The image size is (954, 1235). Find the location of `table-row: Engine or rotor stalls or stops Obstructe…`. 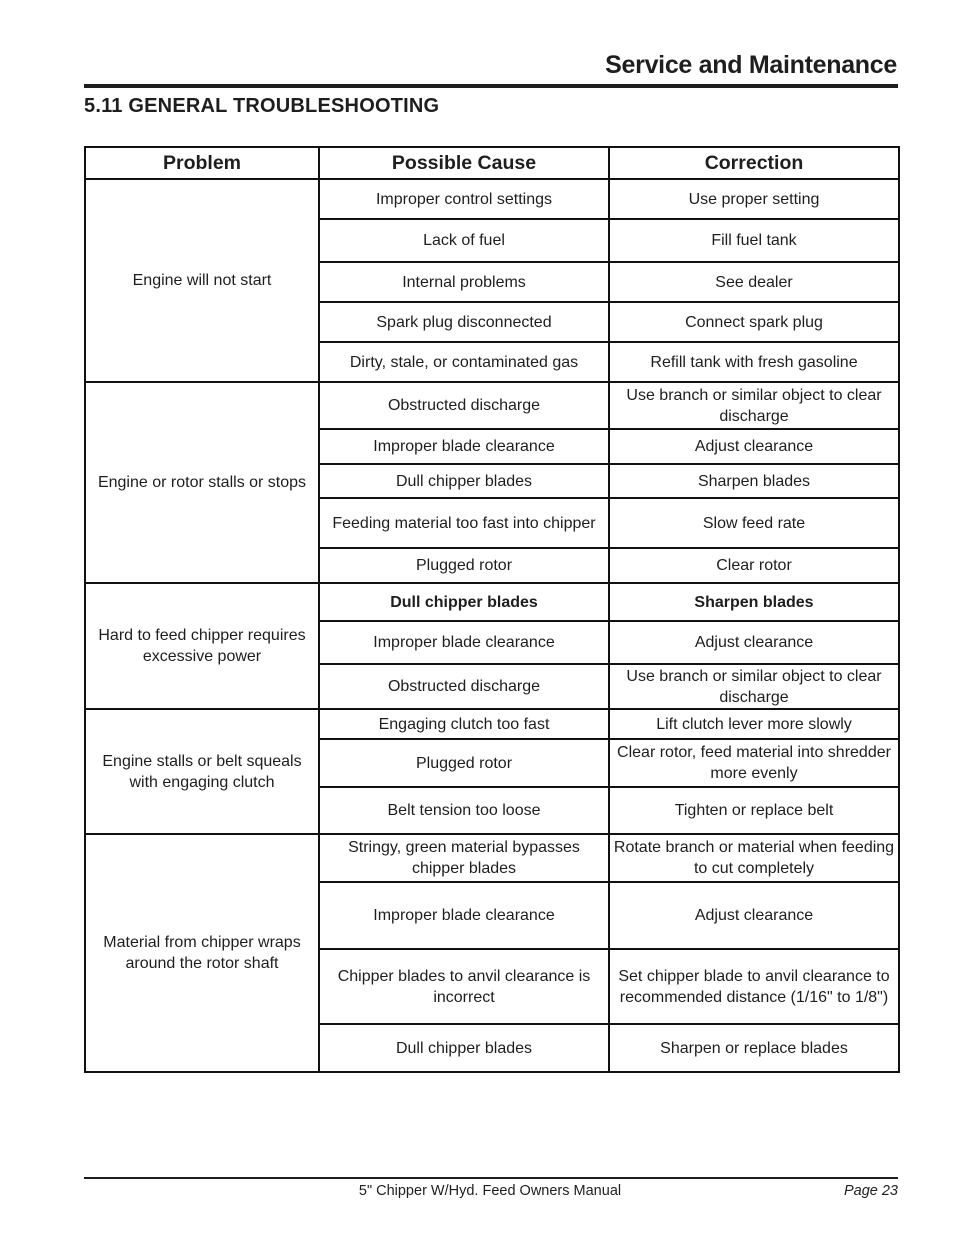

table-row: Engine or rotor stalls or stops Obstructe… is located at coordinates (492, 482).